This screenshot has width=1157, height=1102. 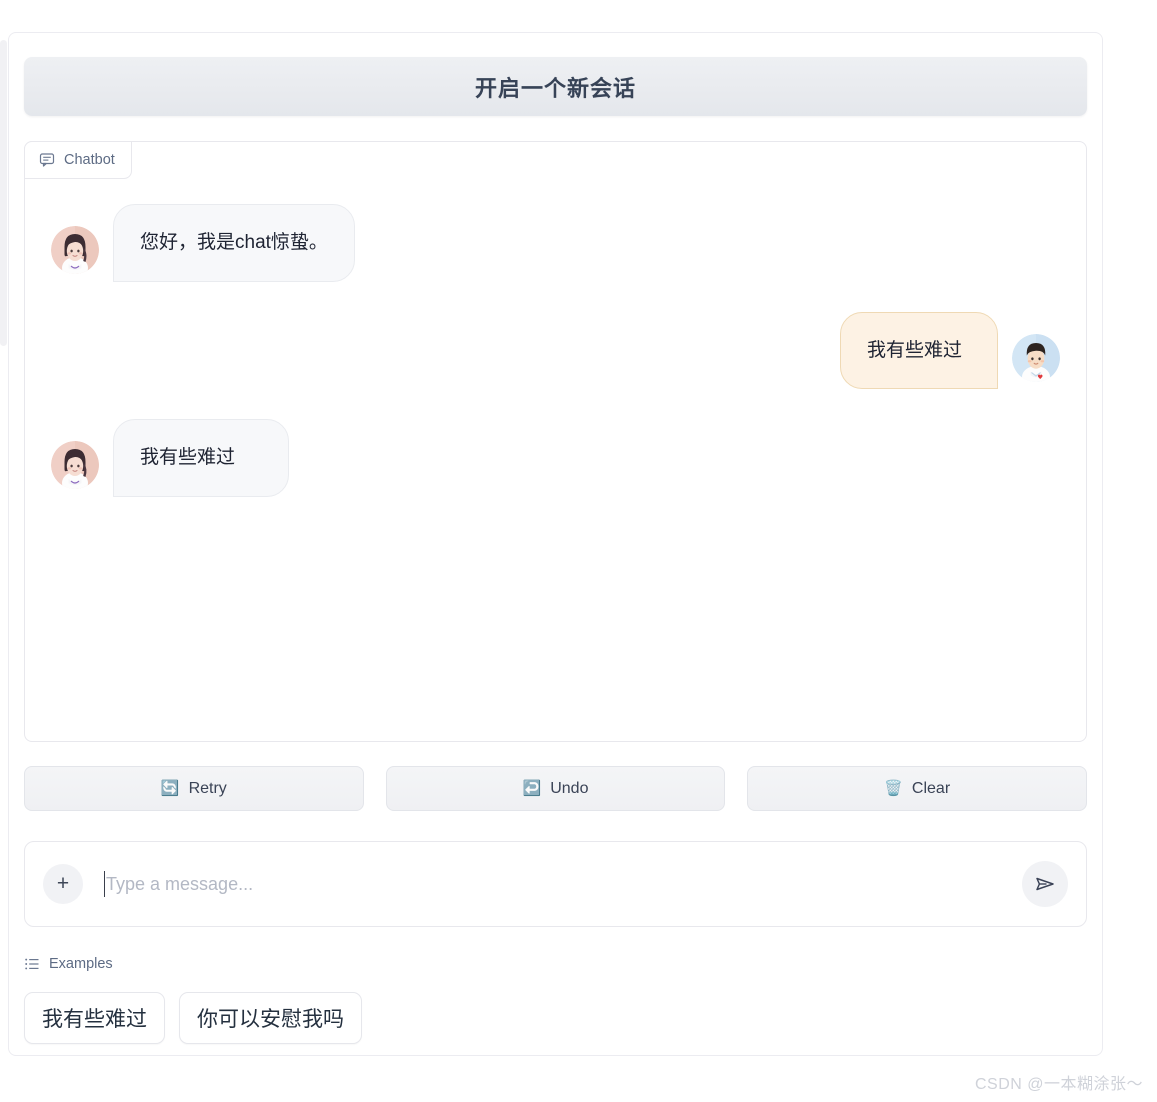 What do you see at coordinates (201, 458) in the screenshot?
I see `message-bubble-bot: 我有些难过` at bounding box center [201, 458].